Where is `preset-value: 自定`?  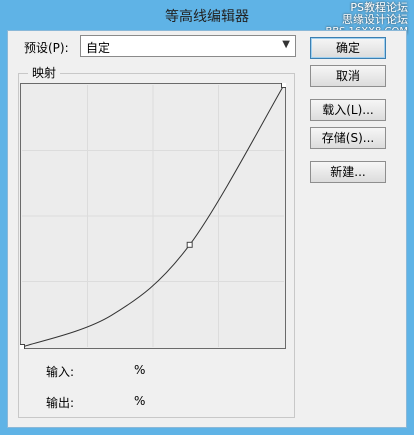 preset-value: 自定 is located at coordinates (98, 48).